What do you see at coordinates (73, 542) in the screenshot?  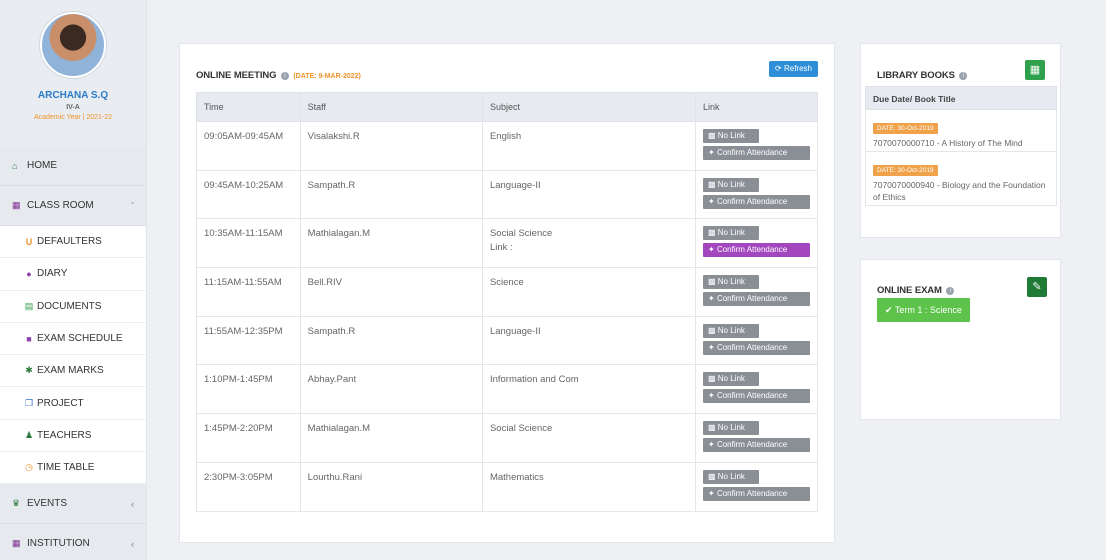 I see `nav-institution: ▦ INSTITUTION ‹` at bounding box center [73, 542].